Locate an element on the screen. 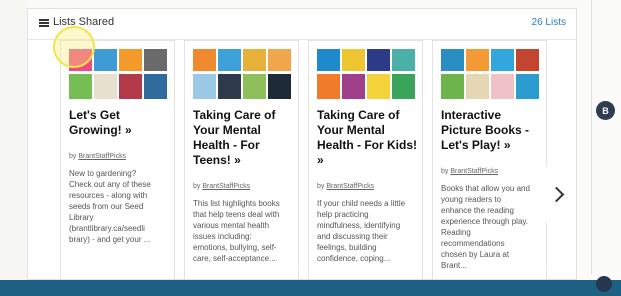  panel-title: Lists Shared is located at coordinates (84, 22).